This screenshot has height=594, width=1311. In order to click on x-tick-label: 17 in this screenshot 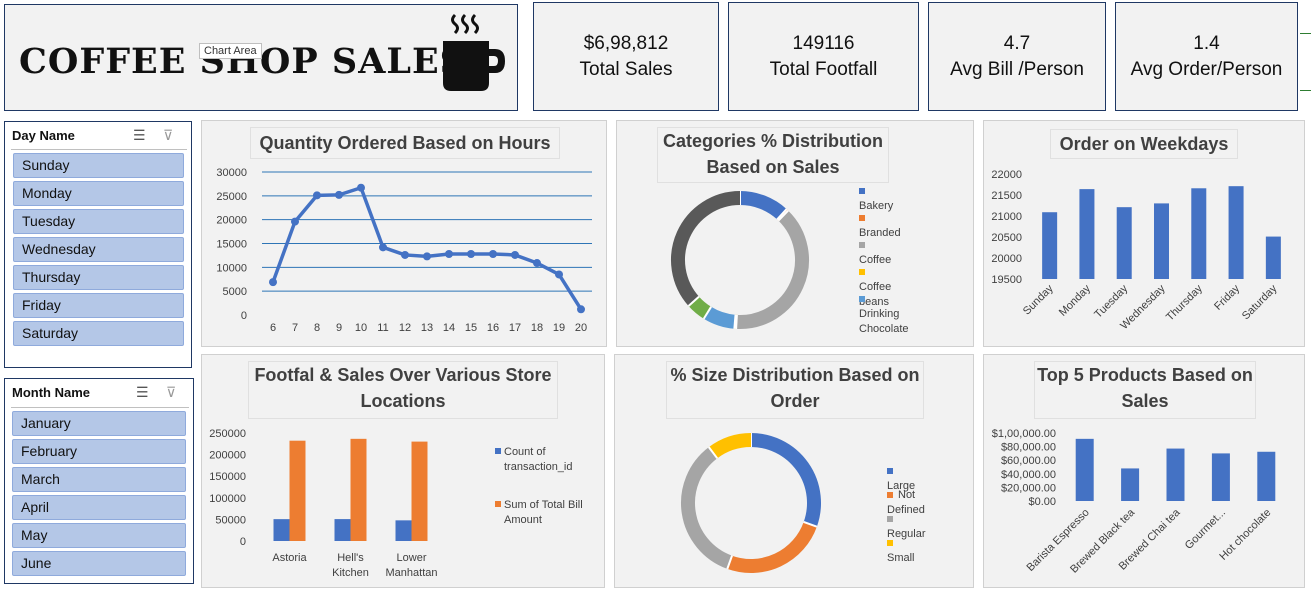, I will do `click(515, 328)`.